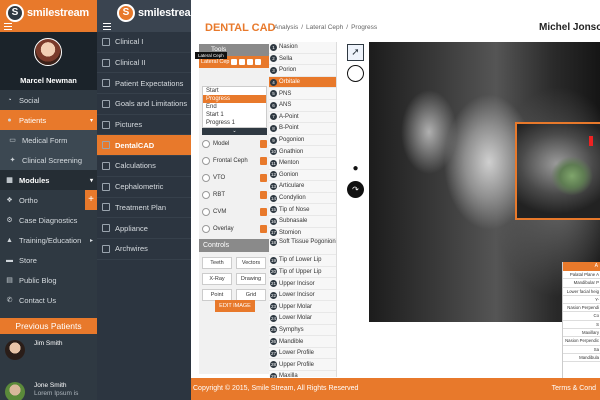  Describe the element at coordinates (144, 63) in the screenshot. I see `module-item-clinical-ii: Clinical II` at that location.